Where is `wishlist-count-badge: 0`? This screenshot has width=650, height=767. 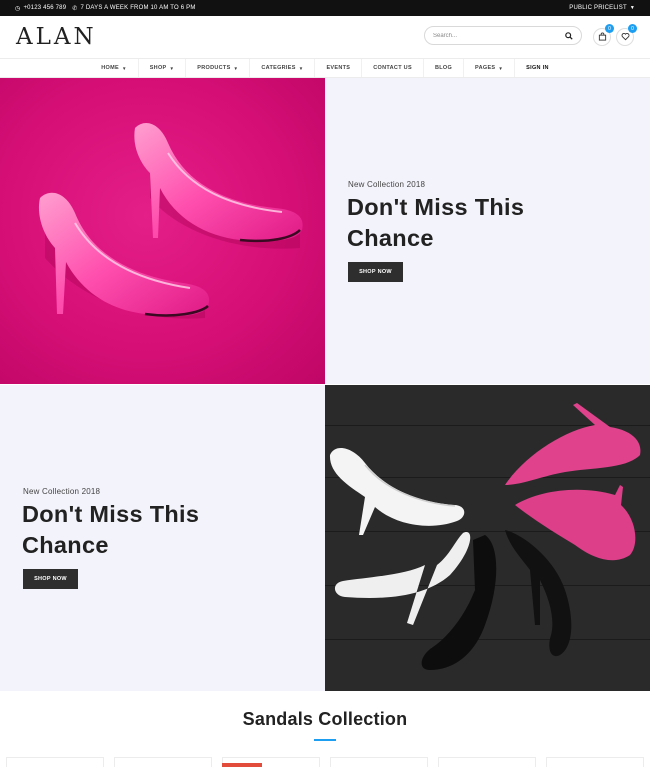
wishlist-count-badge: 0 is located at coordinates (632, 28).